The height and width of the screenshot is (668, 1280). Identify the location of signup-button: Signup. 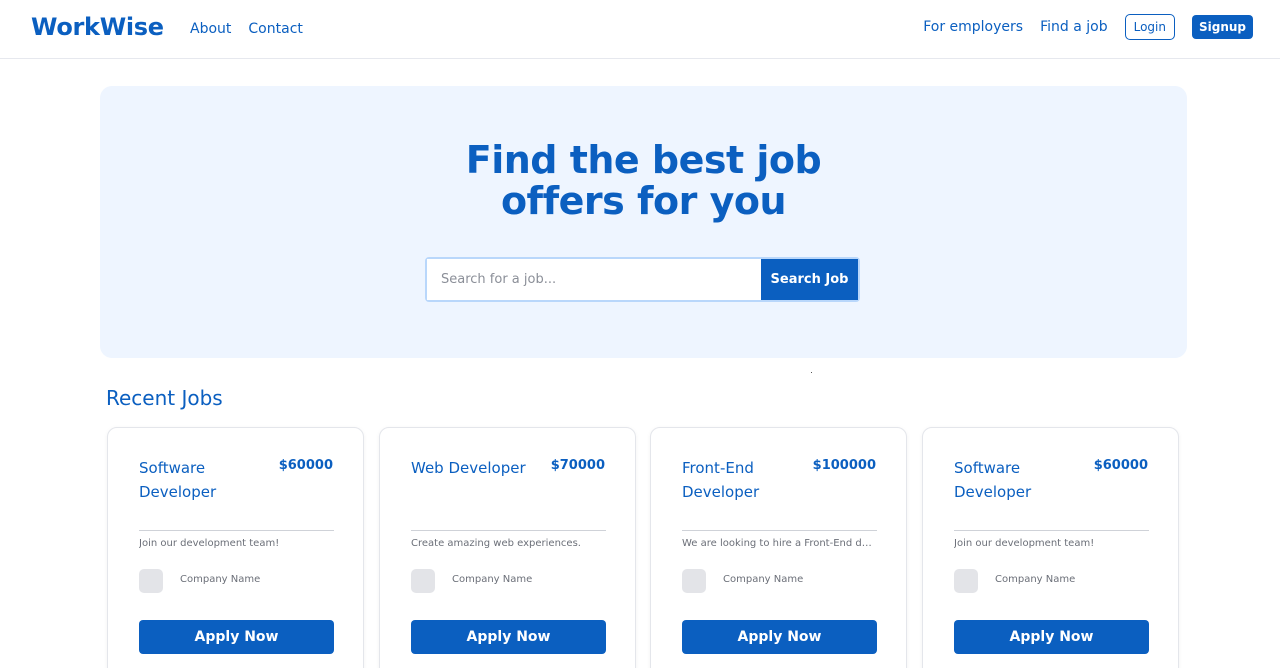
(1222, 27).